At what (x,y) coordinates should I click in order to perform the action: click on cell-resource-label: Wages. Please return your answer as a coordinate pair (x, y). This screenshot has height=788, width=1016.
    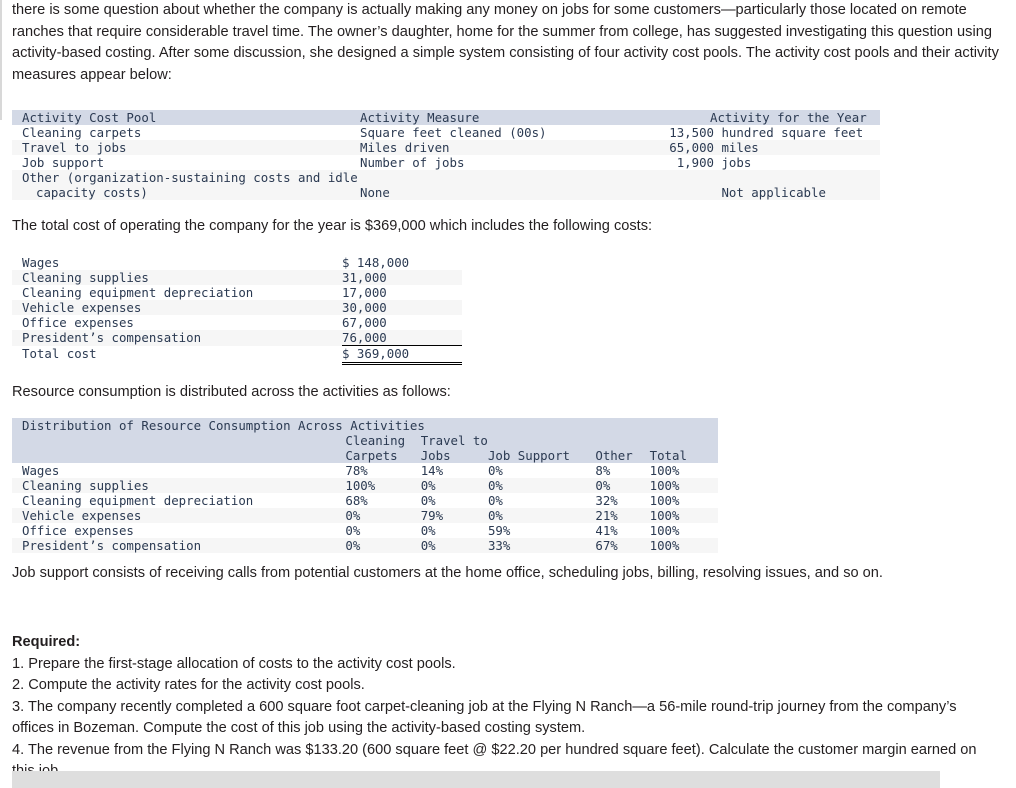
    Looking at the image, I should click on (179, 470).